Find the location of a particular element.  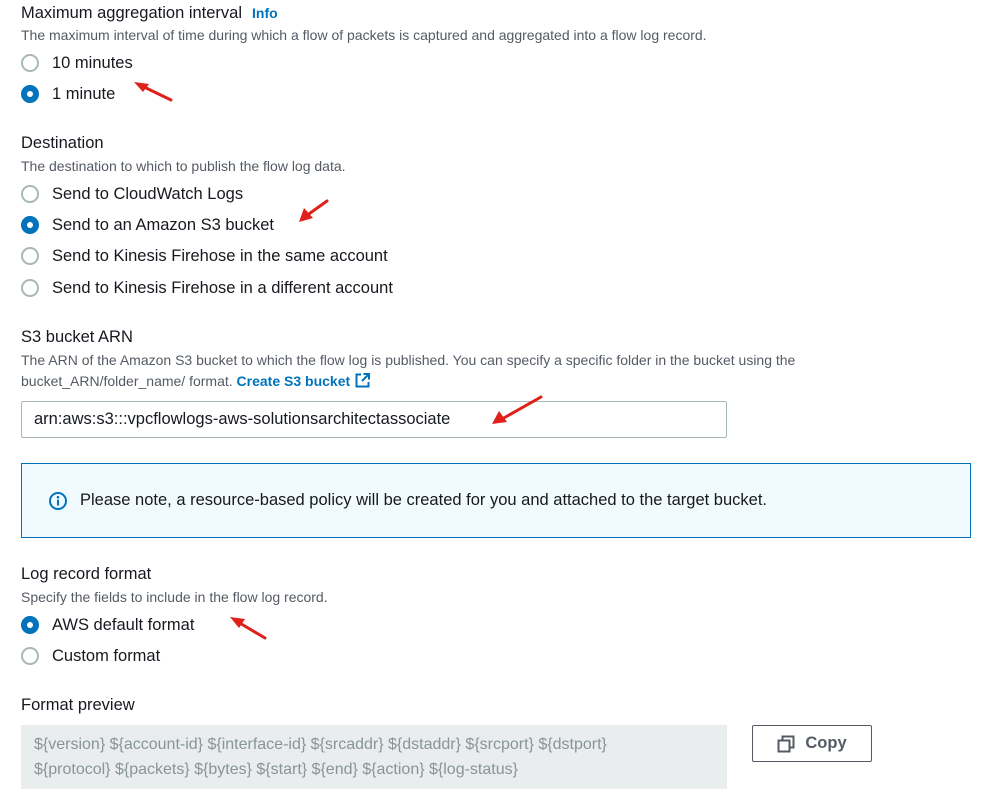

copy-button: Copy is located at coordinates (812, 743).